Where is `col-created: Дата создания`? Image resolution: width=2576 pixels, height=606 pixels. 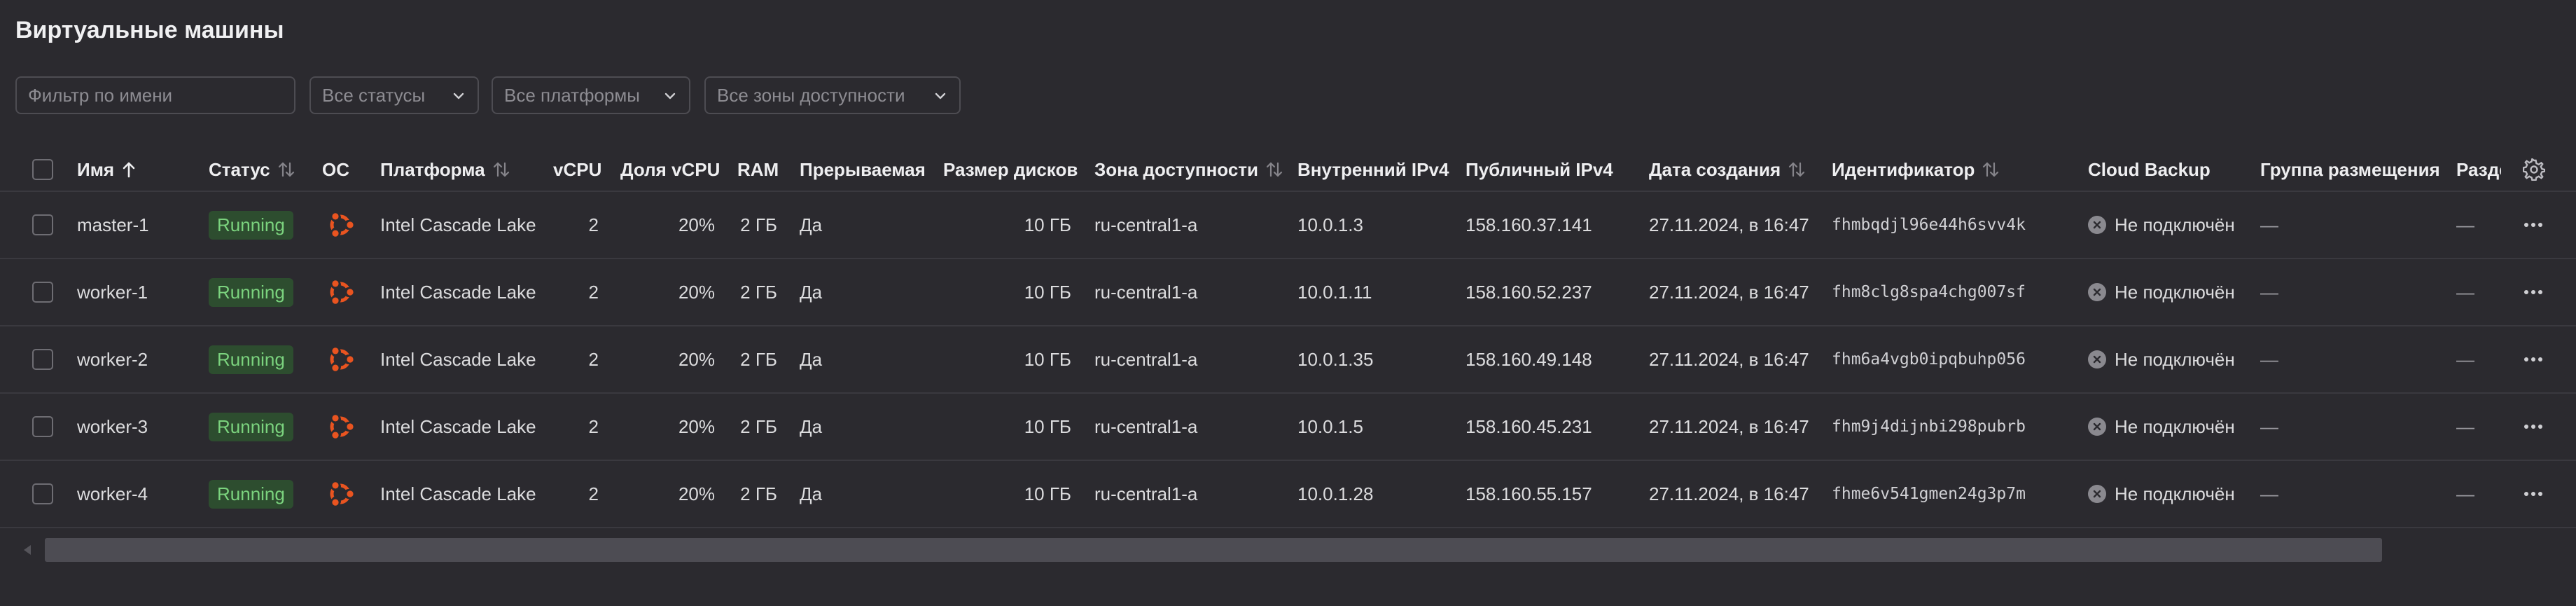 col-created: Дата создания is located at coordinates (1727, 170).